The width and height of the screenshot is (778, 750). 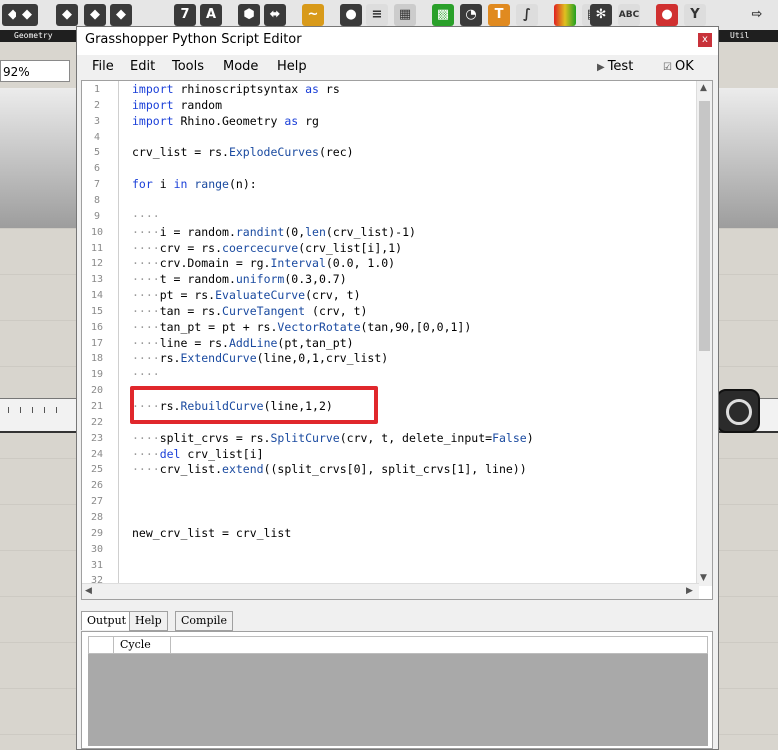 I want to click on code-line: ····crv.Domain = rg.Interval(0.0, 1.0), so click(x=263, y=263).